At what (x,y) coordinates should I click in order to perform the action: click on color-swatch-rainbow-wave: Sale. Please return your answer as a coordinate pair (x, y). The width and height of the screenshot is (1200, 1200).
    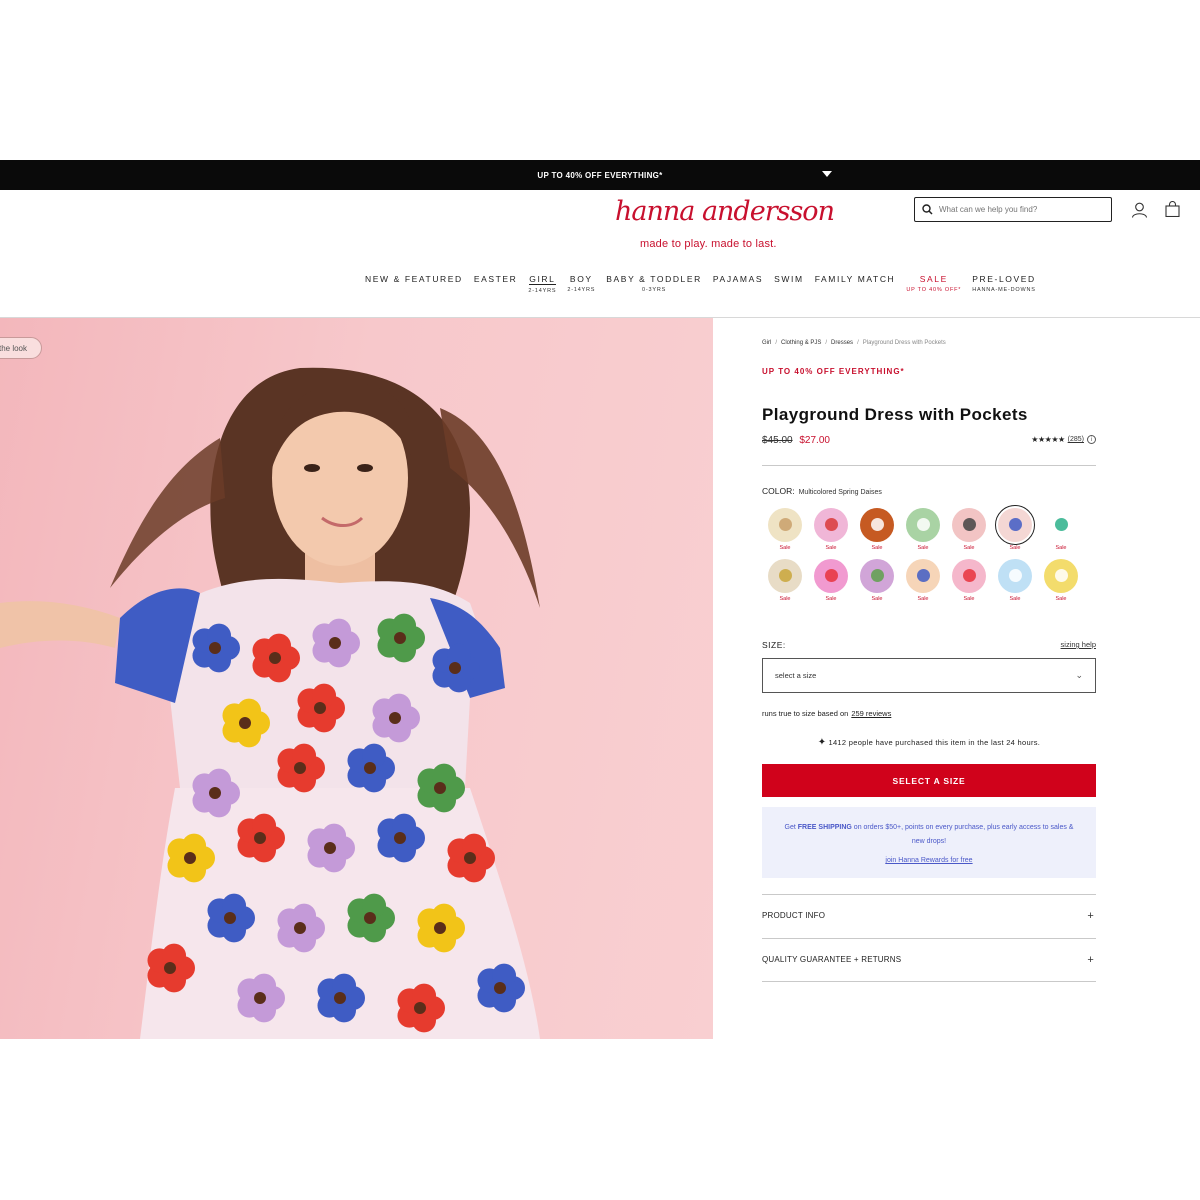
    Looking at the image, I should click on (923, 580).